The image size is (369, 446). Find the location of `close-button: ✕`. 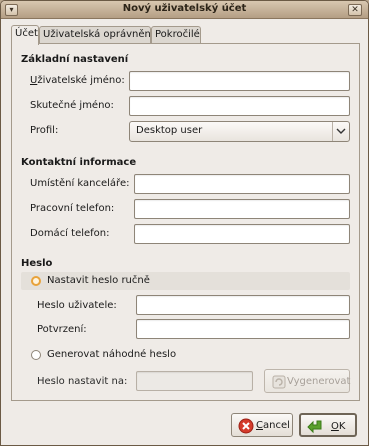

close-button: ✕ is located at coordinates (355, 10).